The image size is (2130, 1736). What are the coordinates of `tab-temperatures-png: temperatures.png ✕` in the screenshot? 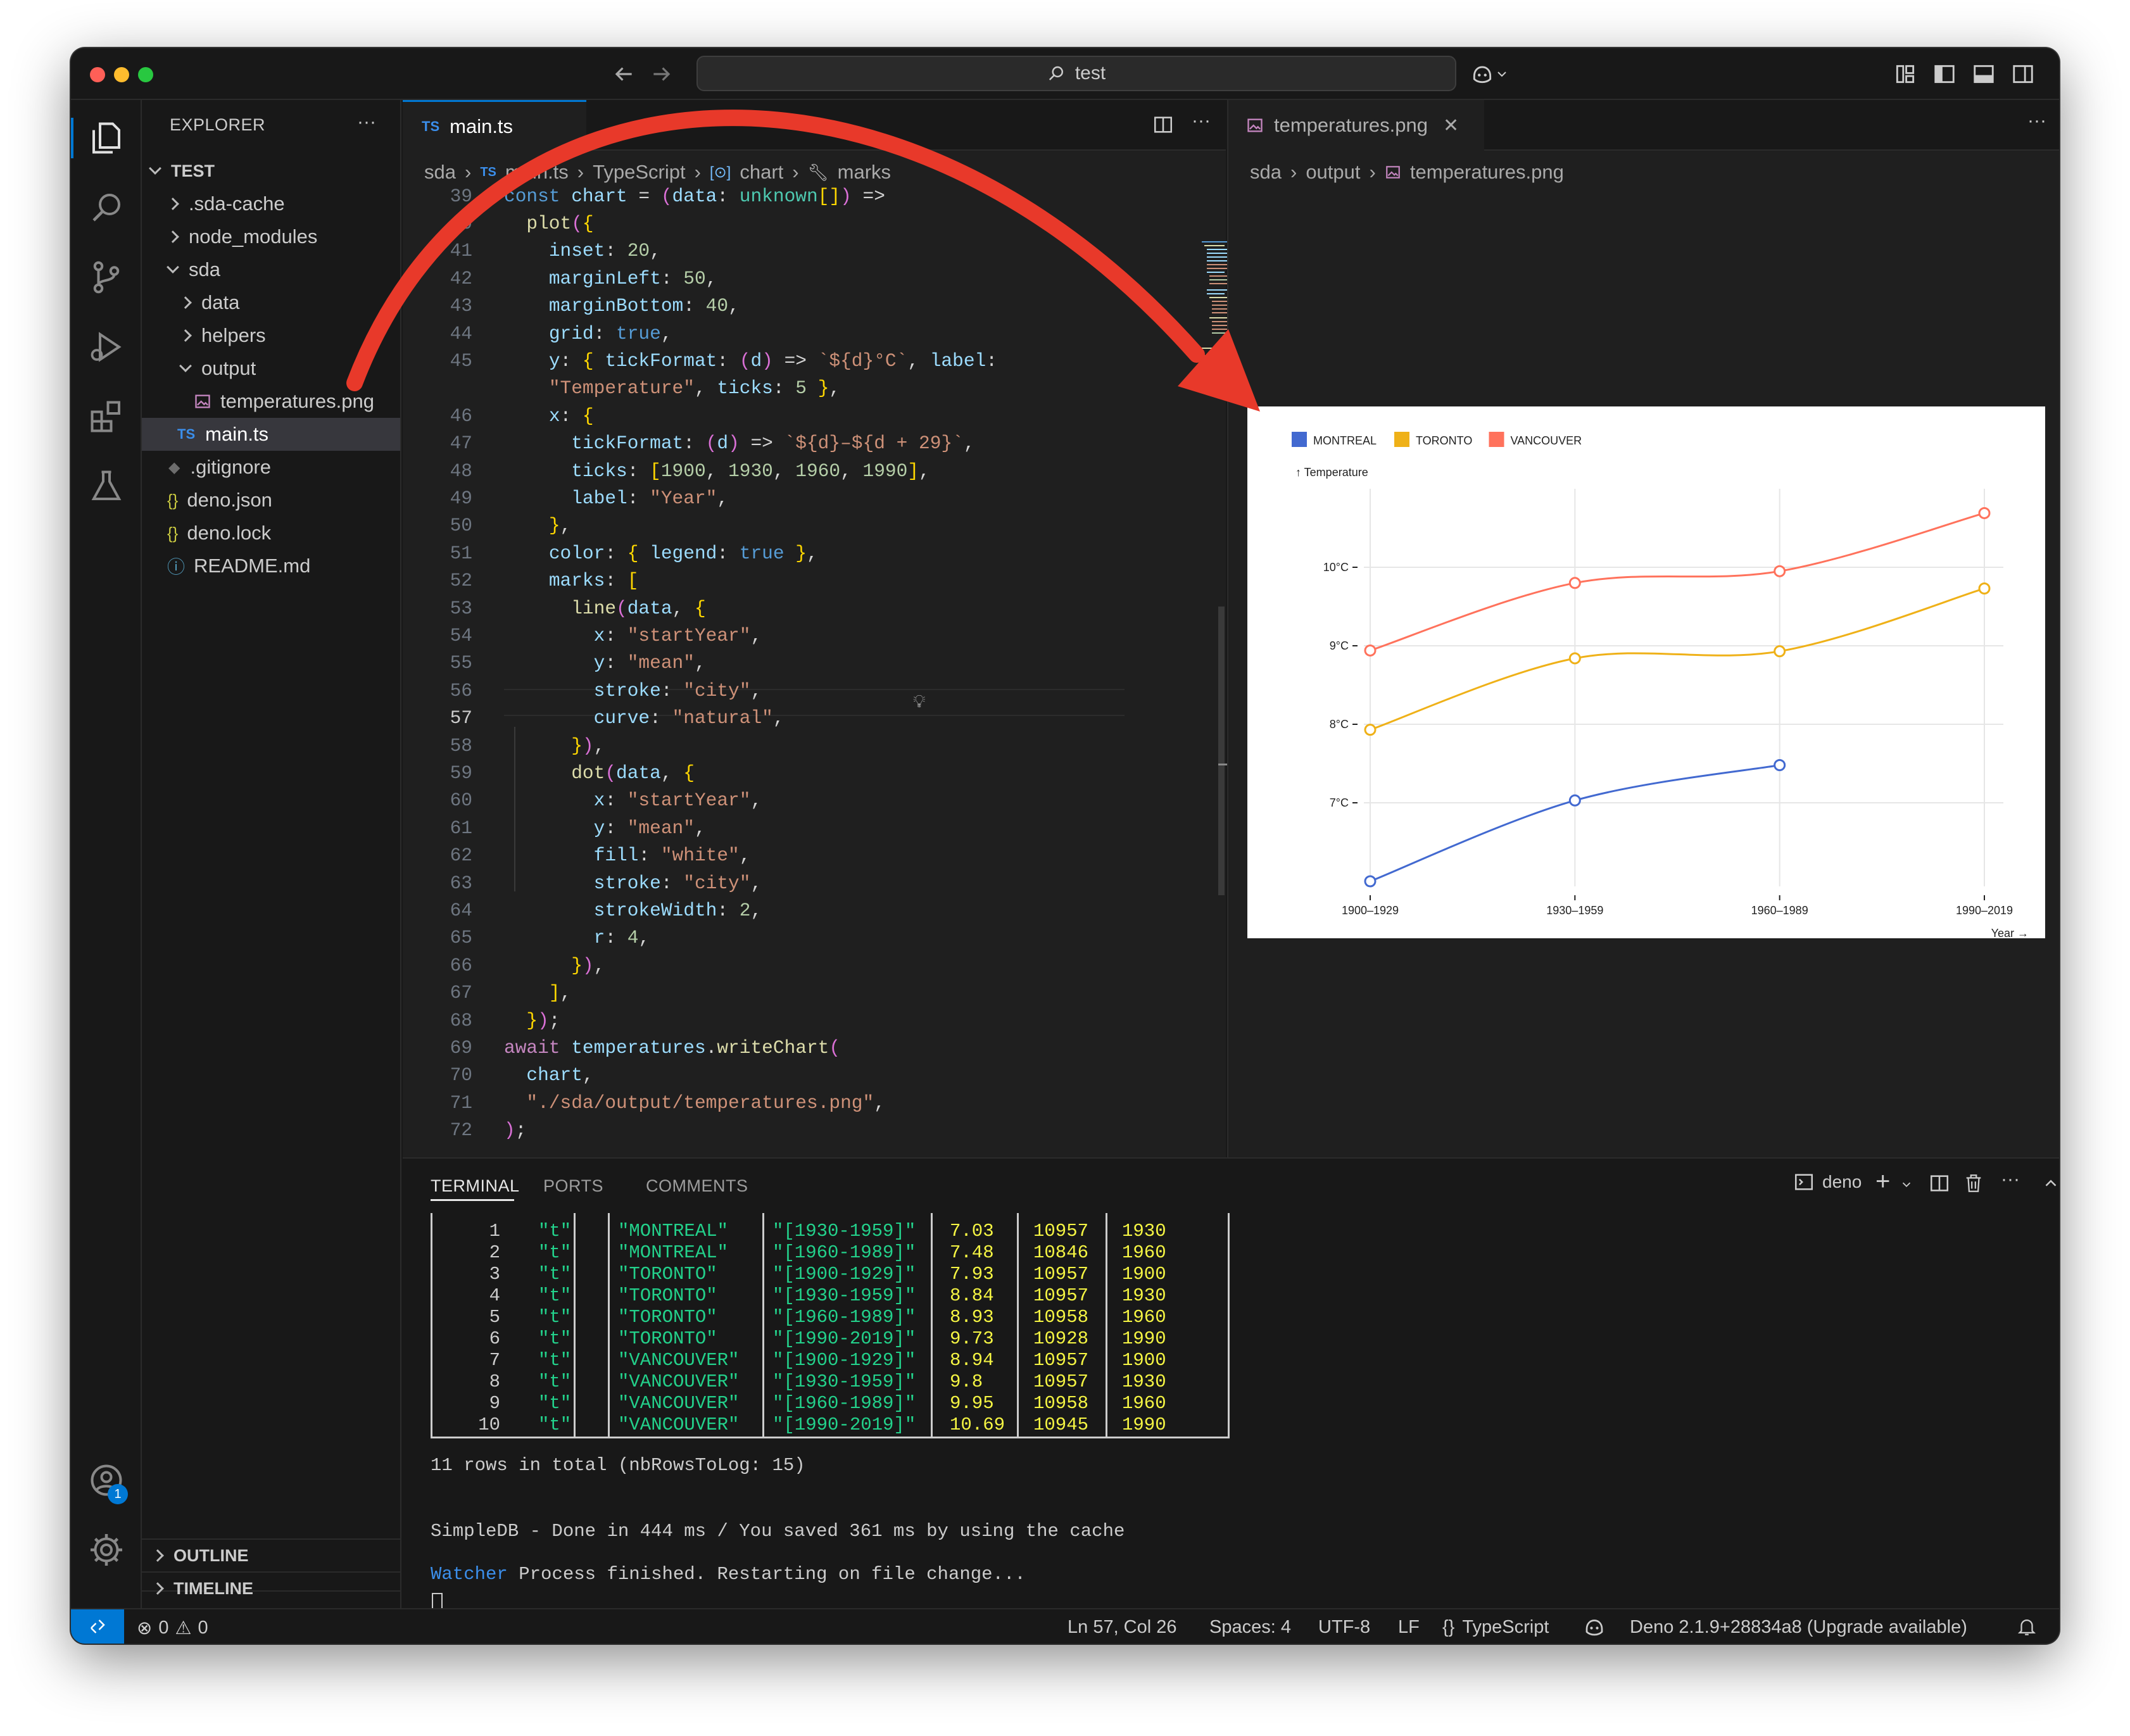 It's located at (1356, 125).